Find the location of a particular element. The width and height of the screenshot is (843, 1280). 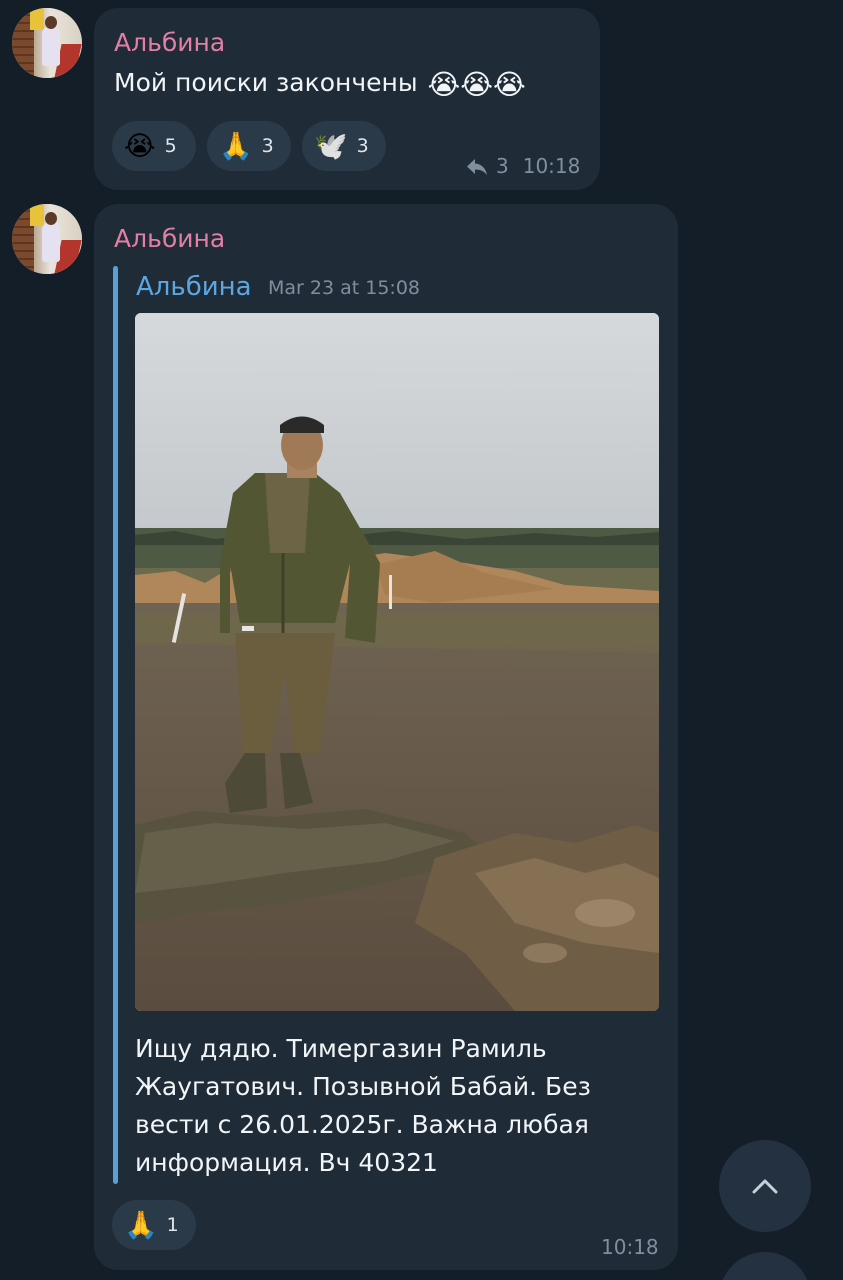

forwarded-date: Mar 23 at 15:08 is located at coordinates (344, 288).